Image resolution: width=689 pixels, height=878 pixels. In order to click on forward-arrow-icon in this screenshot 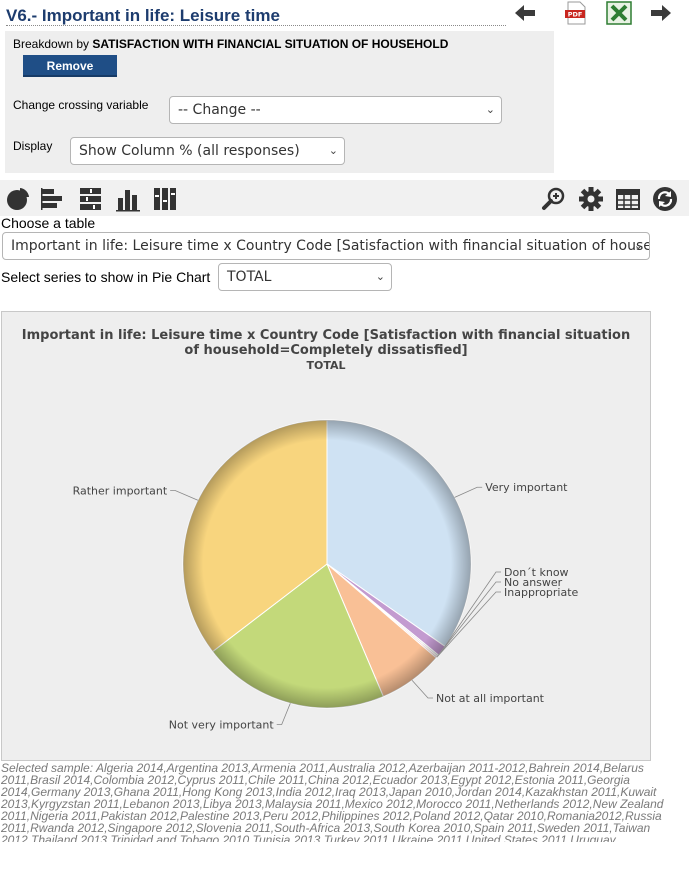, I will do `click(661, 13)`.